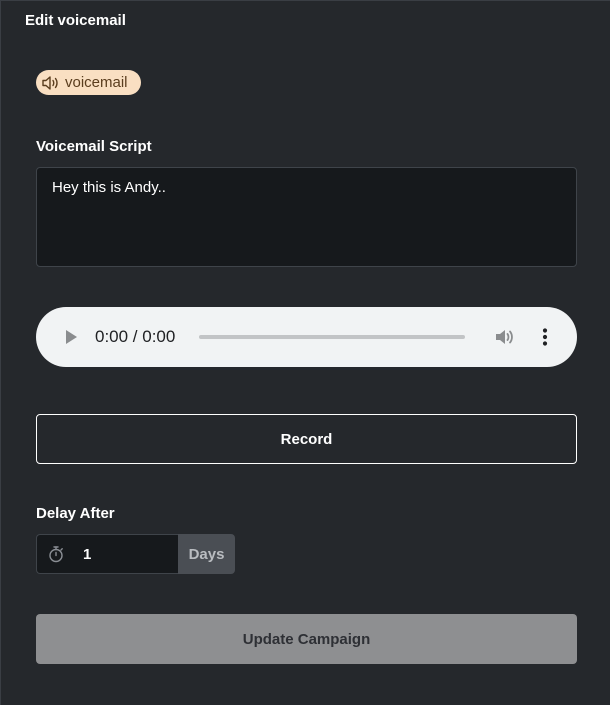  I want to click on delay-after-label: Delay After, so click(75, 513).